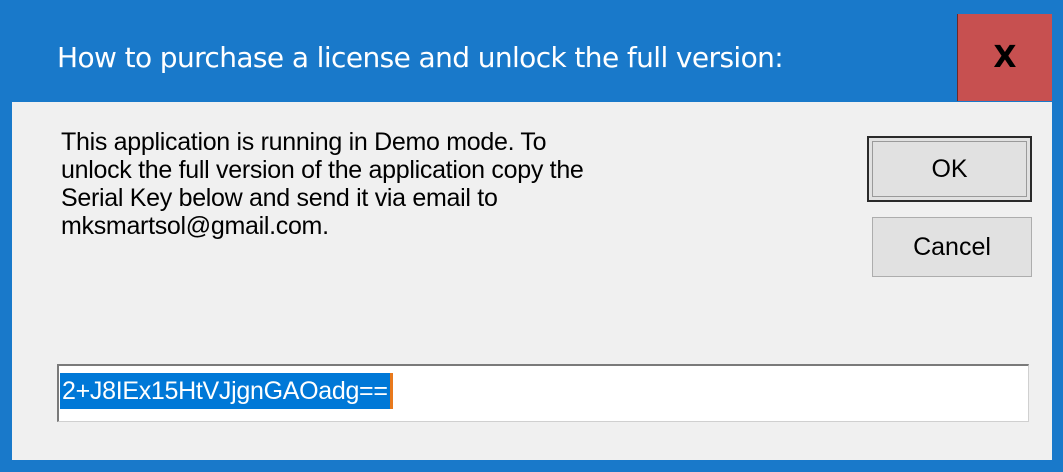 This screenshot has height=472, width=1063. Describe the element at coordinates (225, 391) in the screenshot. I see `serial-key-selected-text: 2+J8IEx15HtVJjgnGAOadg==` at that location.